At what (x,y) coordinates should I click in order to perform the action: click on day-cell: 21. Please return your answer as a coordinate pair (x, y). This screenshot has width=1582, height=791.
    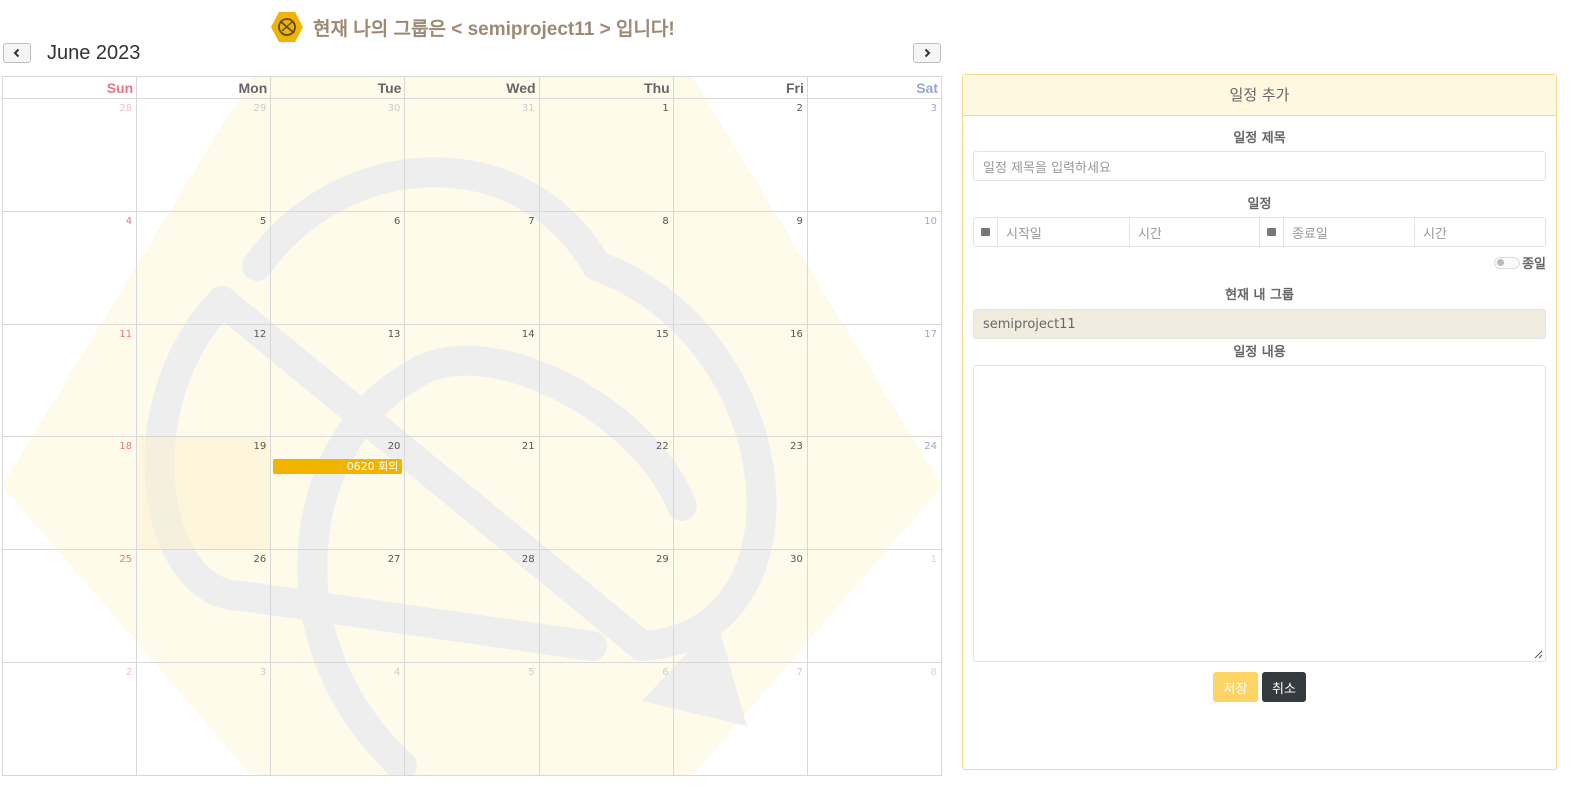
    Looking at the image, I should click on (472, 493).